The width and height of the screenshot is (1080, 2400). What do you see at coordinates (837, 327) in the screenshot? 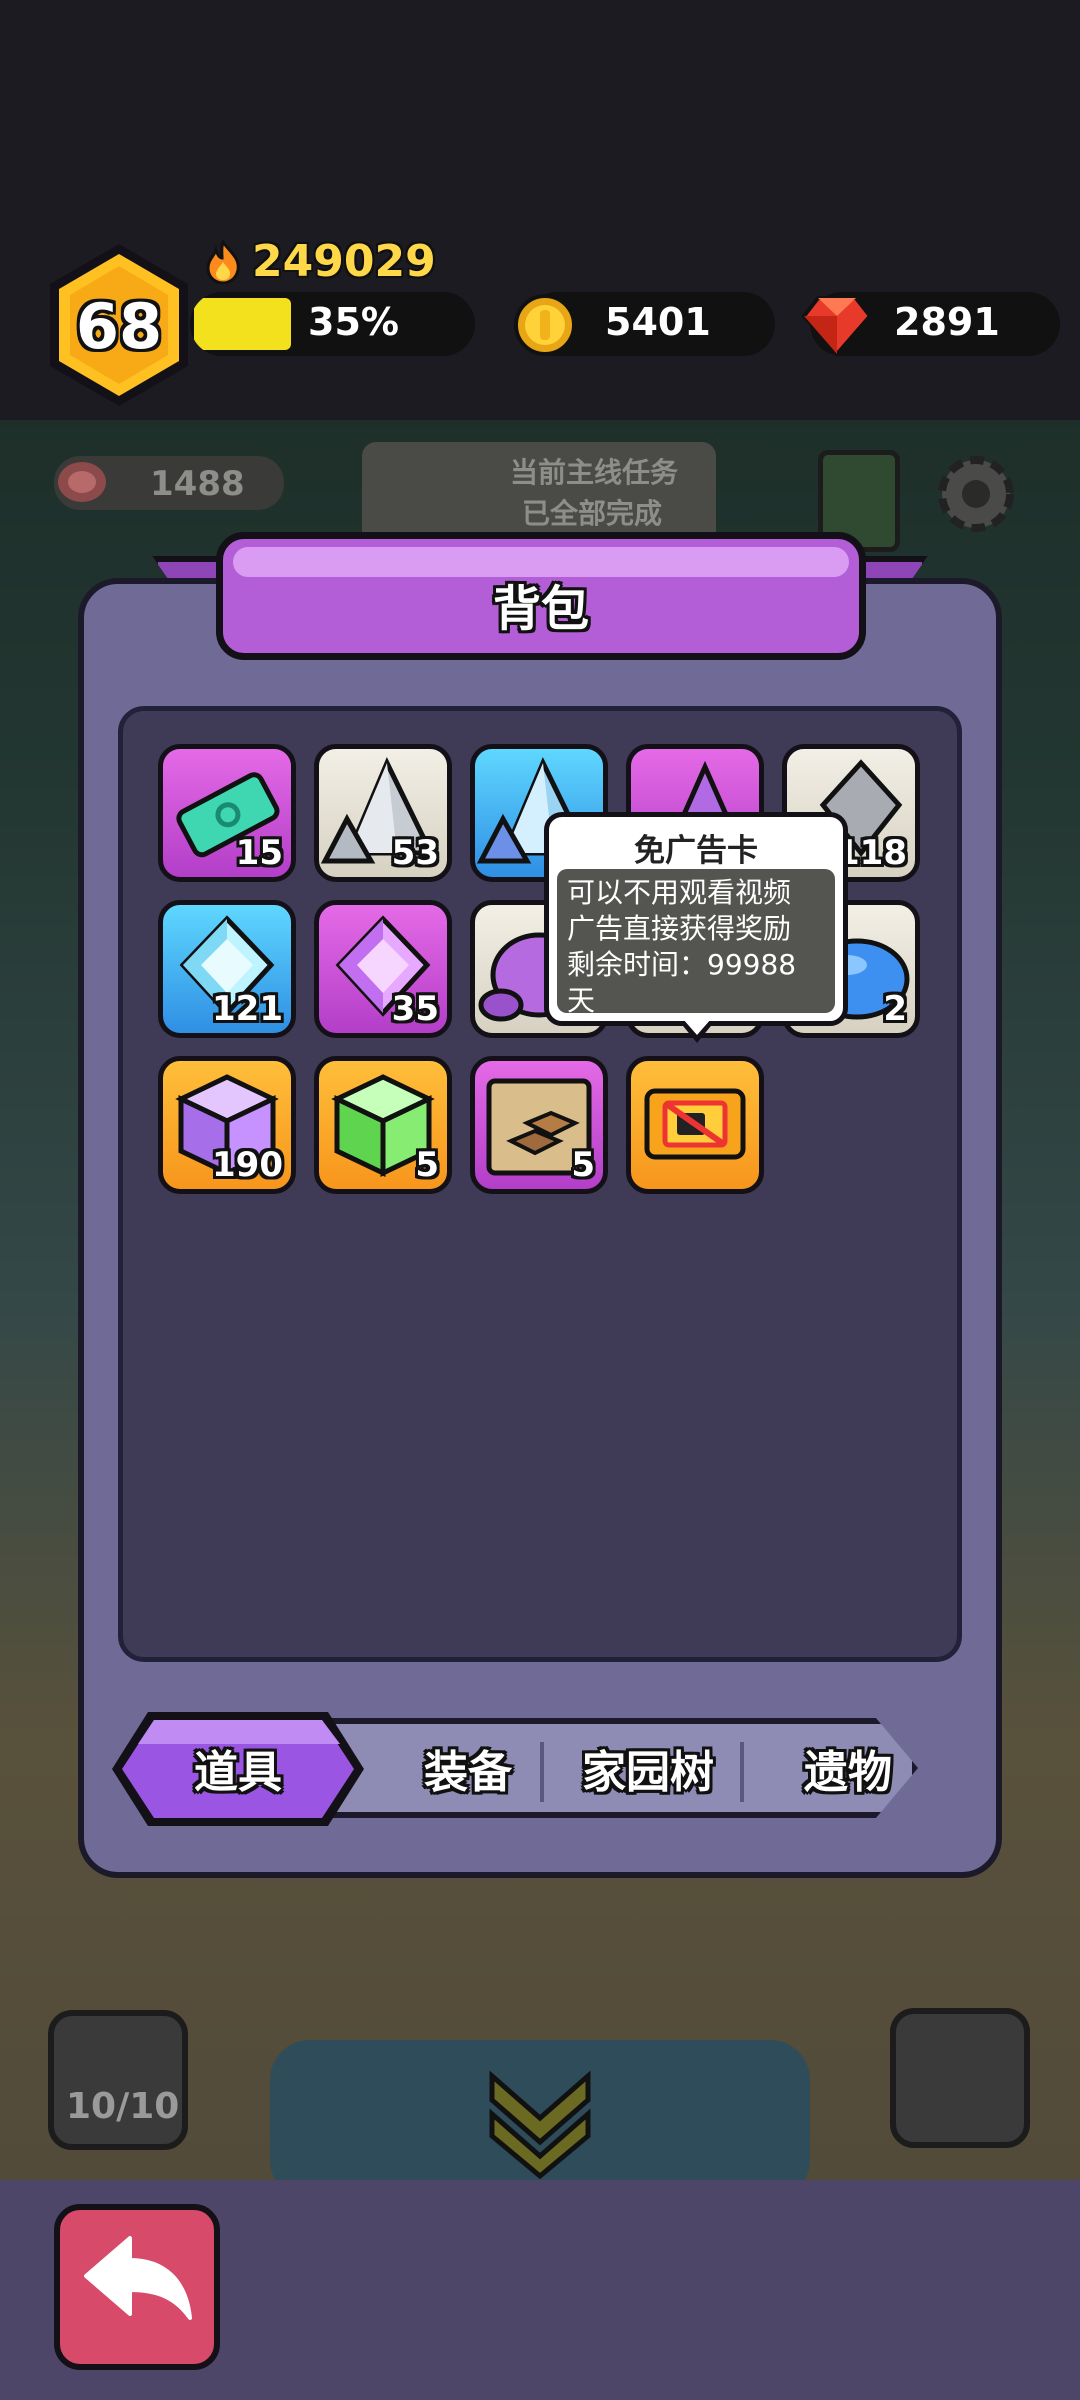
I see `red-gem-icon` at bounding box center [837, 327].